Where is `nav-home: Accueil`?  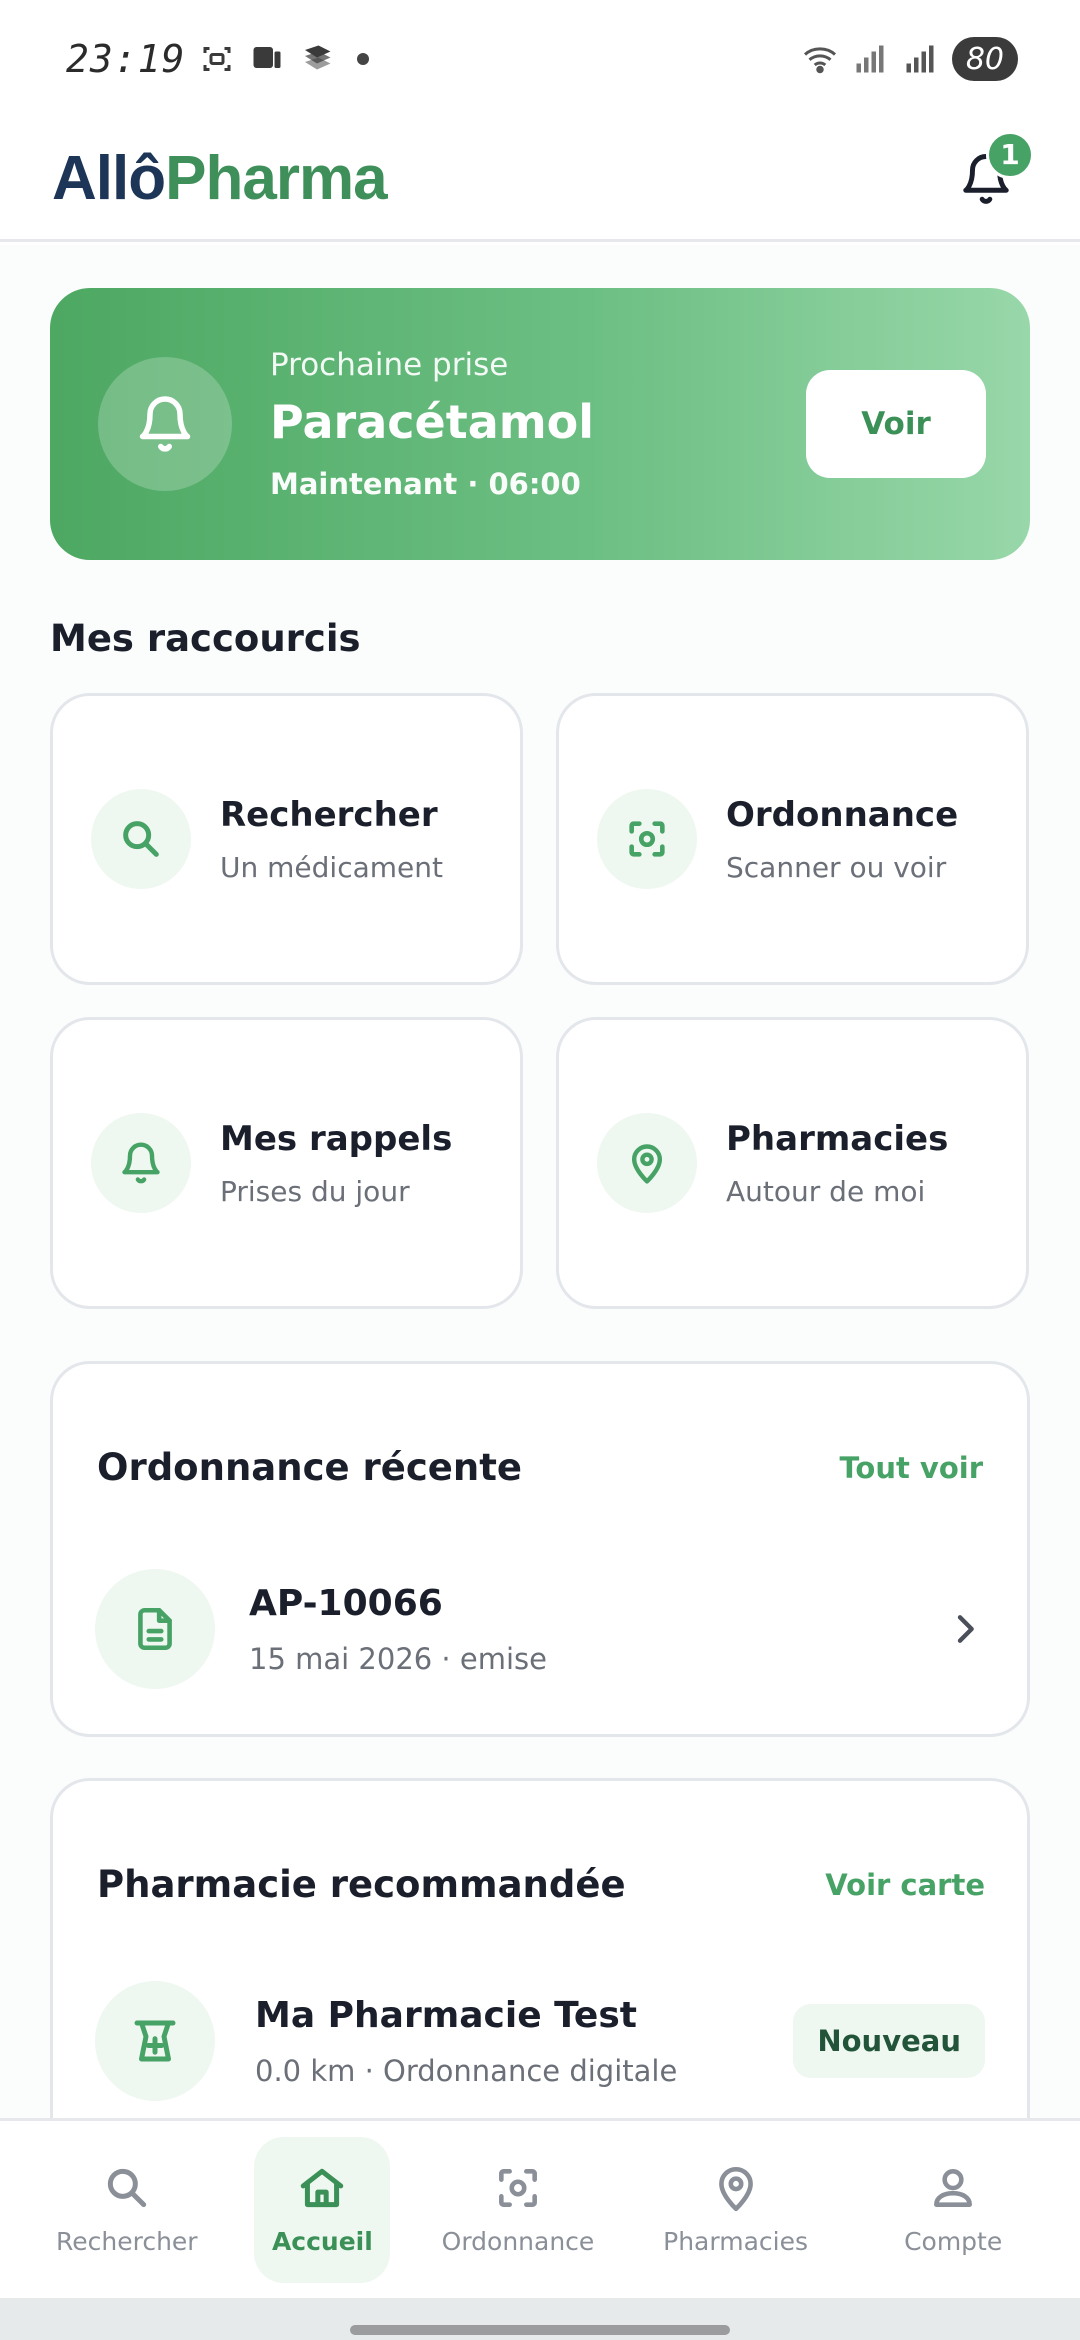 nav-home: Accueil is located at coordinates (322, 2209).